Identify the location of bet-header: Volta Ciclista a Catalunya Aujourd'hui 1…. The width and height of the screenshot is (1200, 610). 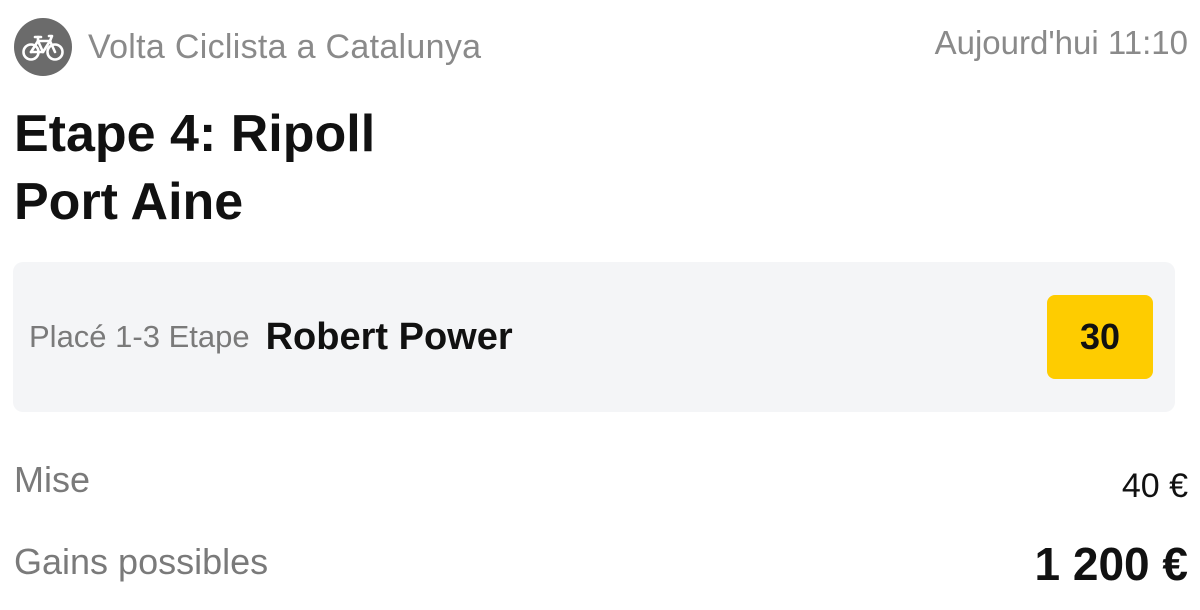
(601, 47).